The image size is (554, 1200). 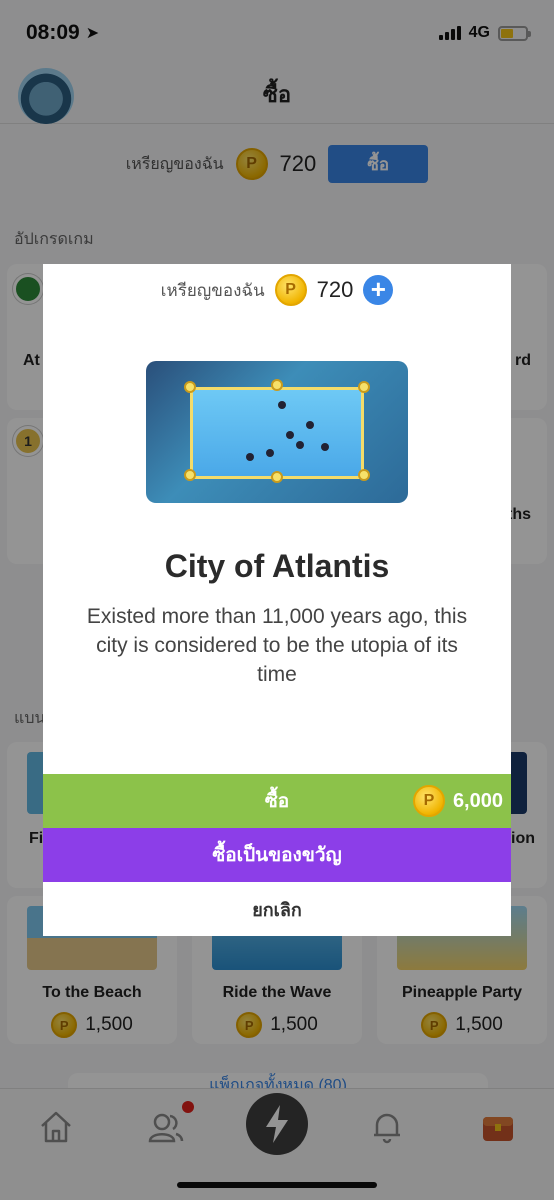 I want to click on buy-as-gift-button: ซื้อเป็นของขวัญ, so click(x=277, y=855).